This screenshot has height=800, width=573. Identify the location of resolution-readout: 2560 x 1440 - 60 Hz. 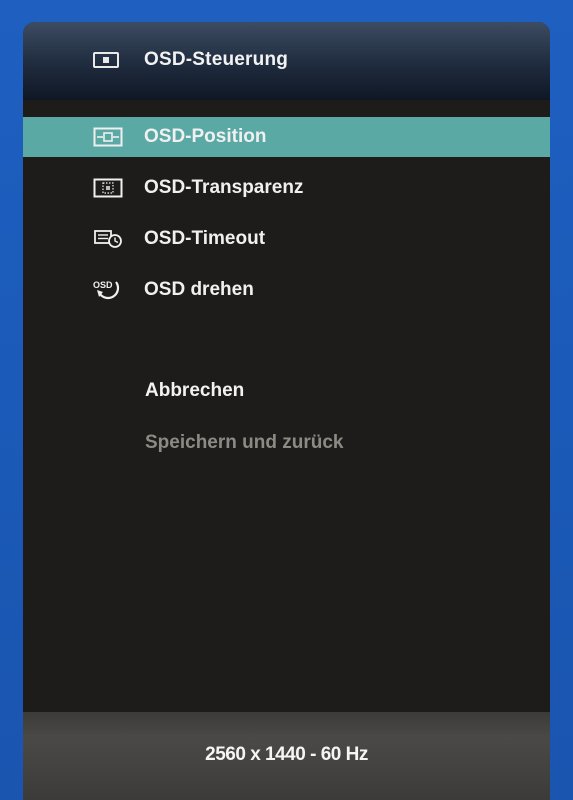
(286, 754).